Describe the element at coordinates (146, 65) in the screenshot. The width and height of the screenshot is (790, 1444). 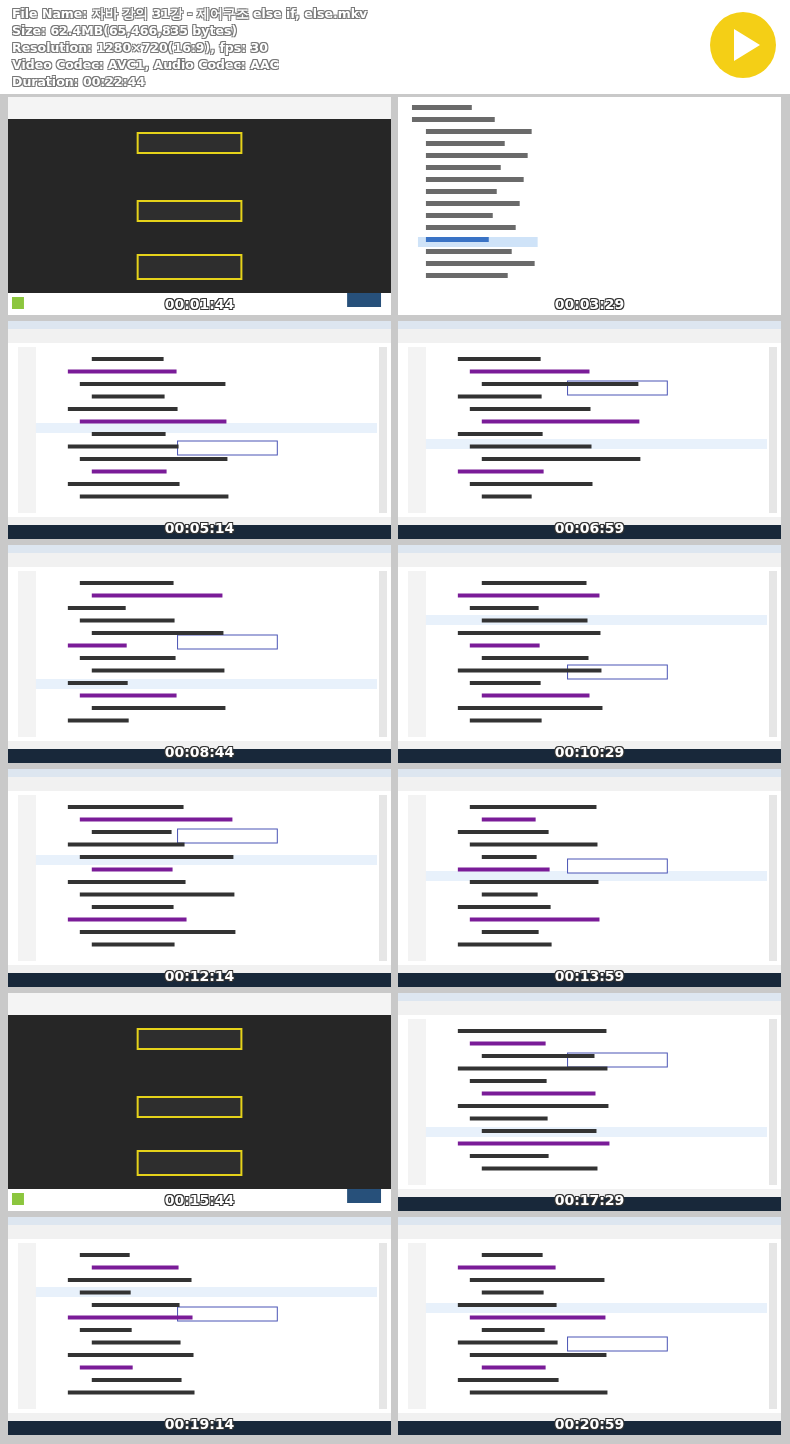
I see `file-info-line: Video Codec: AVC1, Audio Codec: AAC` at that location.